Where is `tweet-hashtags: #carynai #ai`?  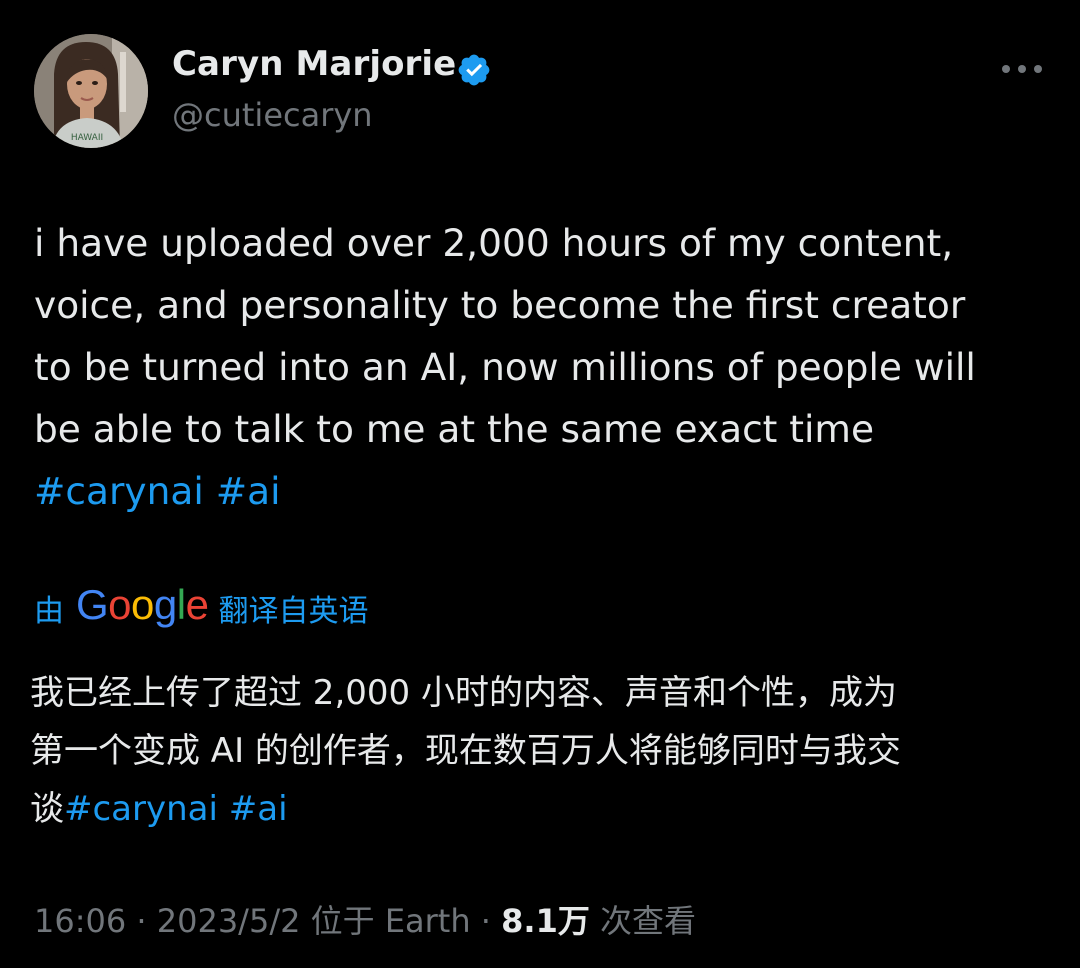 tweet-hashtags: #carynai #ai is located at coordinates (157, 491).